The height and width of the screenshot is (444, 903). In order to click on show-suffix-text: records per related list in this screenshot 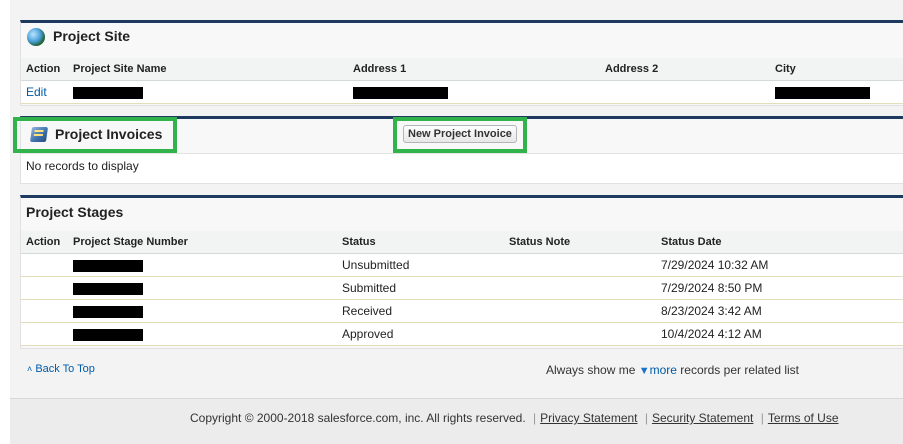, I will do `click(740, 370)`.